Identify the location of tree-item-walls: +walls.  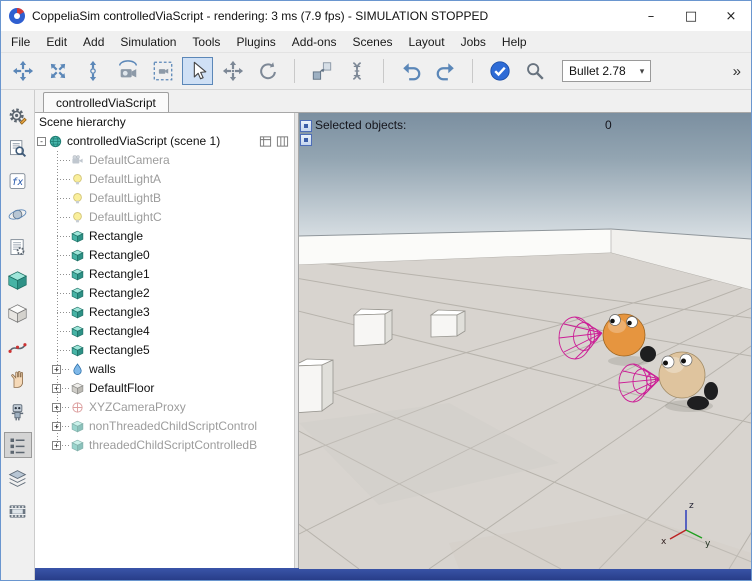
(164, 369).